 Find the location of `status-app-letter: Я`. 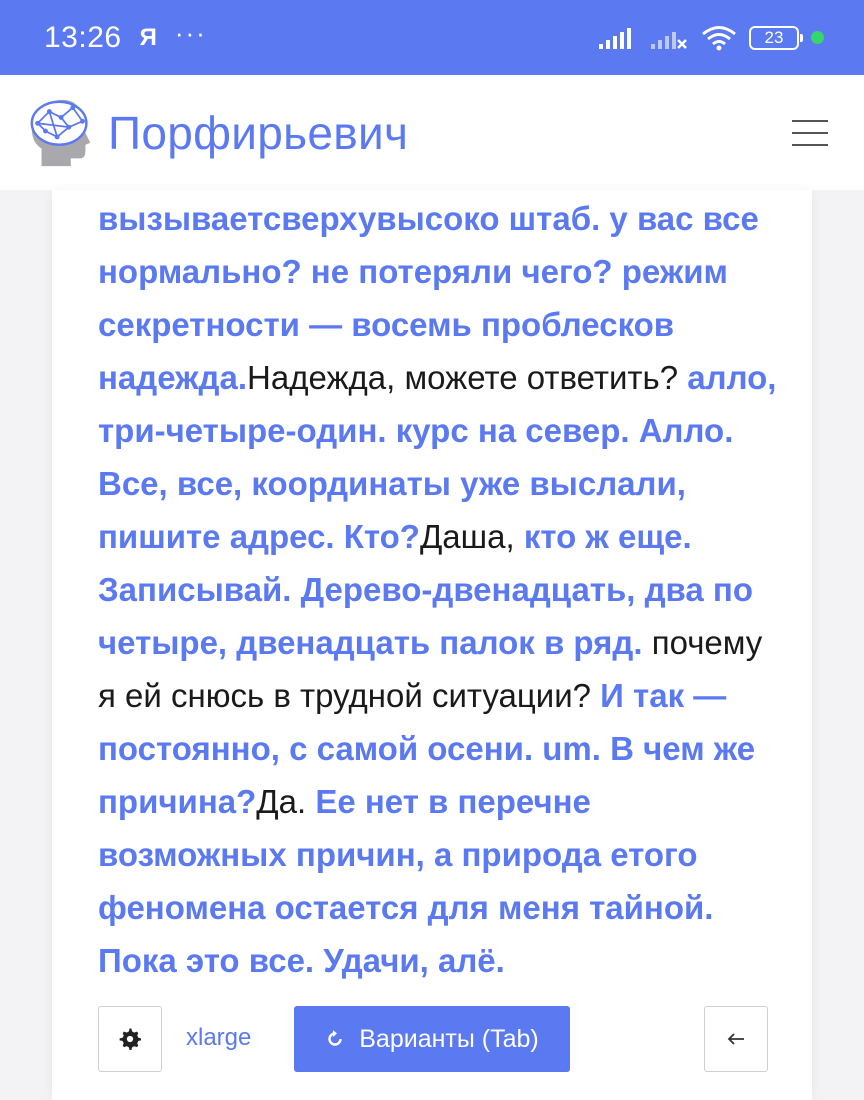

status-app-letter: Я is located at coordinates (148, 37).